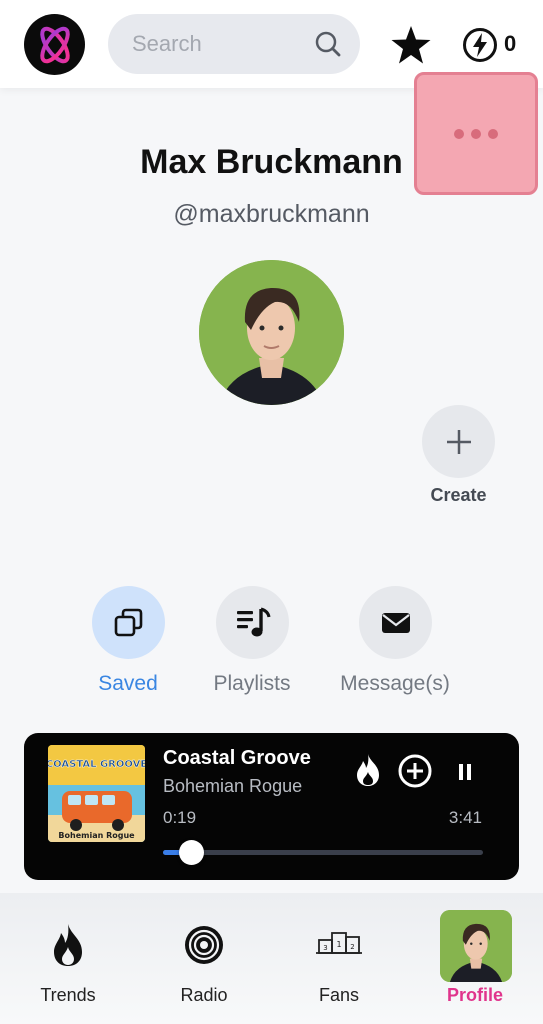 This screenshot has height=1024, width=543. What do you see at coordinates (458, 495) in the screenshot?
I see `create-label: Create` at bounding box center [458, 495].